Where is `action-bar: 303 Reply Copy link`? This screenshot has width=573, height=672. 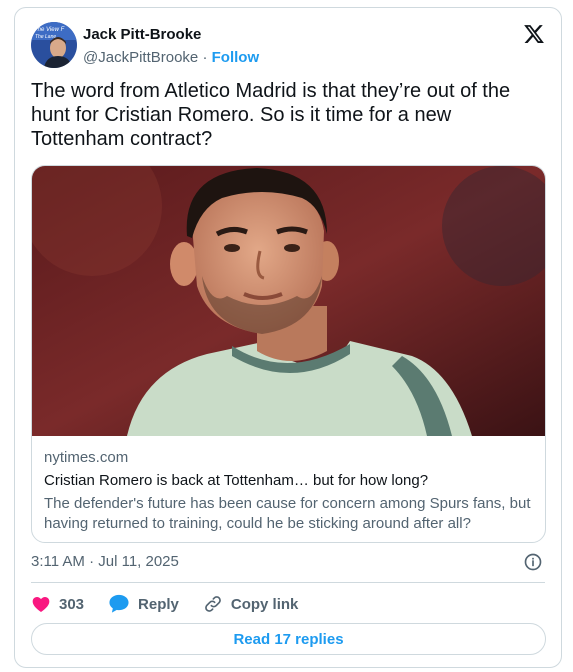
action-bar: 303 Reply Copy link is located at coordinates (176, 604).